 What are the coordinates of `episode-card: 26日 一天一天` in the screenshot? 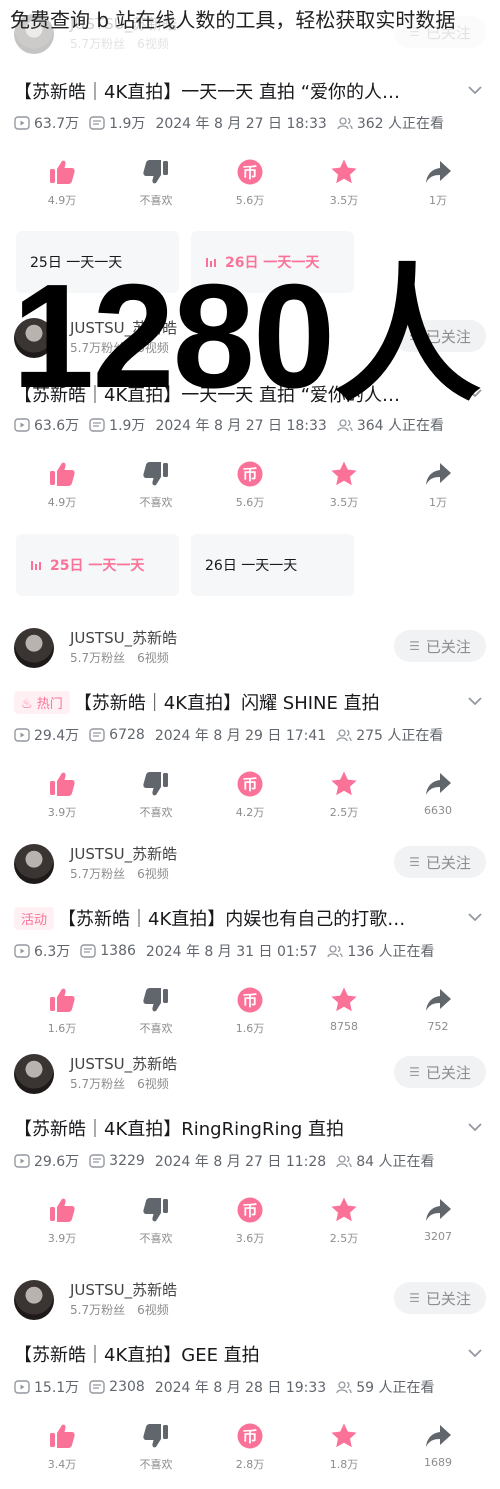 It's located at (272, 565).